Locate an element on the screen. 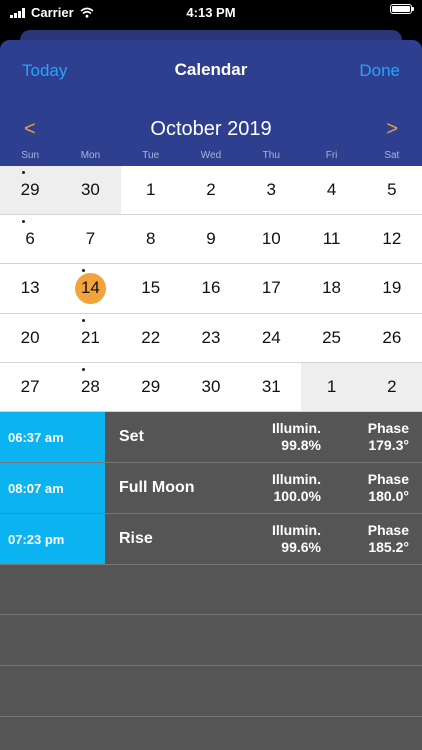 The image size is (422, 750). calendar-day: 5 is located at coordinates (391, 191).